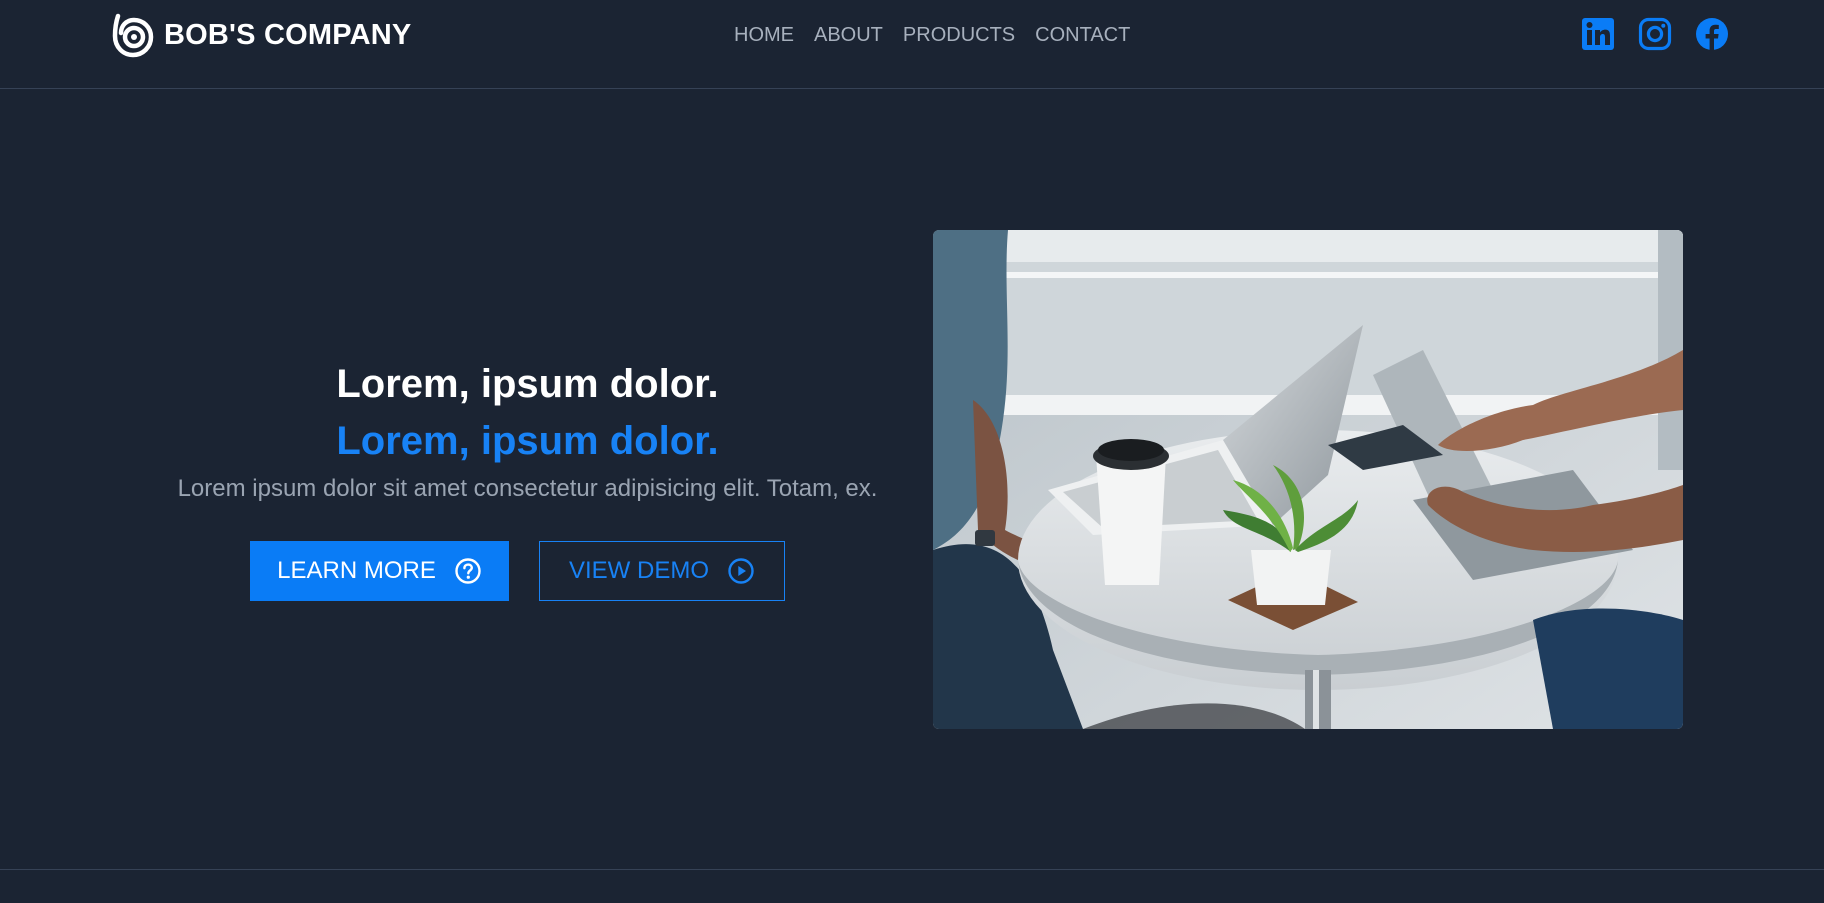  I want to click on social-links, so click(1655, 35).